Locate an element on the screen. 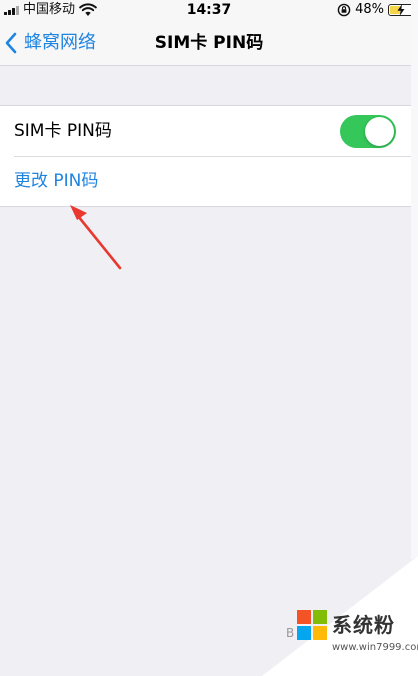 This screenshot has width=418, height=676. watermark-url: www.win7999.com is located at coordinates (375, 647).